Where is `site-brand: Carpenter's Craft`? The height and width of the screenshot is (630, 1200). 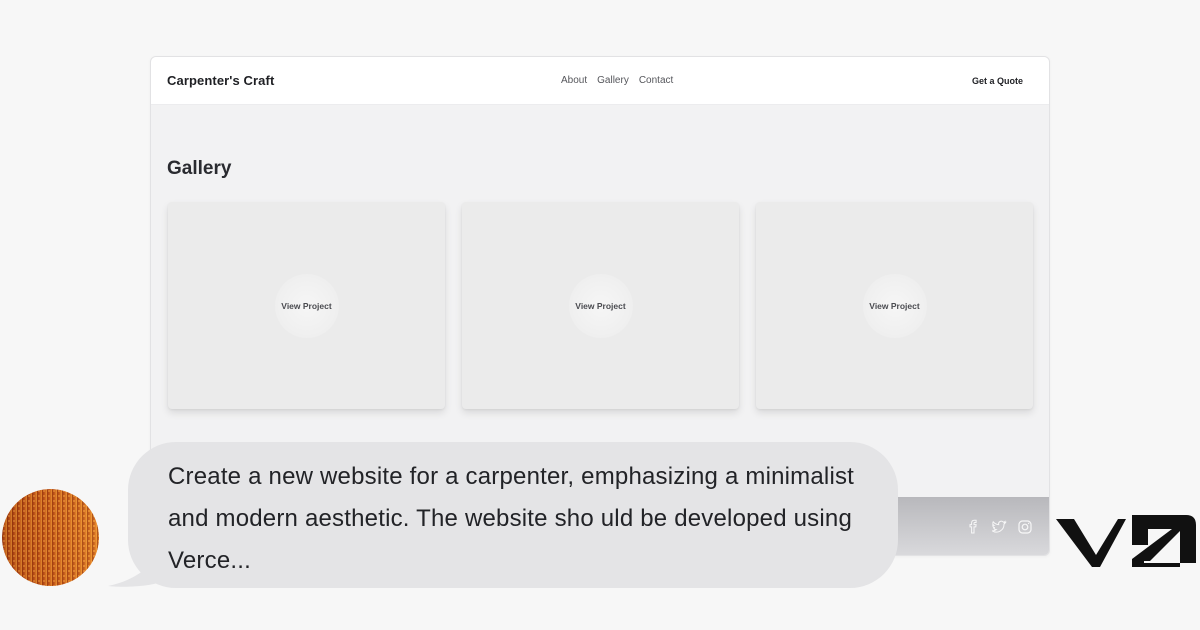
site-brand: Carpenter's Craft is located at coordinates (220, 80).